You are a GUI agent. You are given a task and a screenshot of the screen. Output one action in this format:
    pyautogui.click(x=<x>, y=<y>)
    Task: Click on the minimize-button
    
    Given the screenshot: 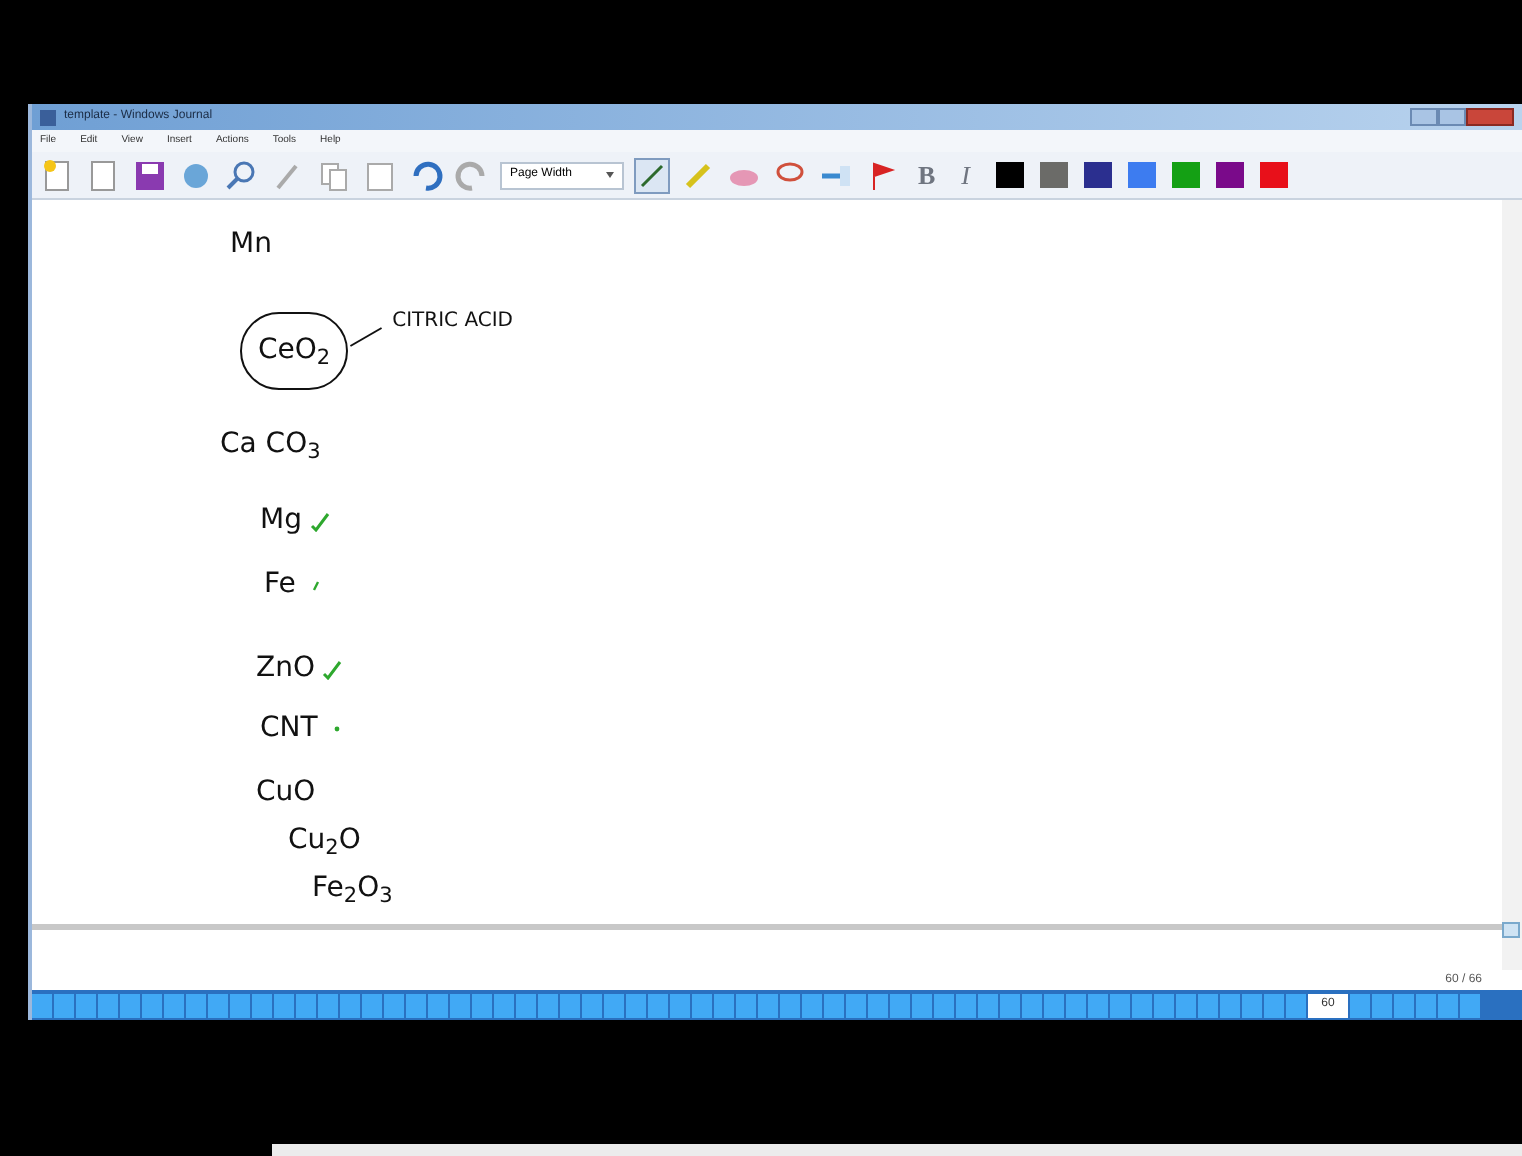 What is the action you would take?
    pyautogui.click(x=1424, y=117)
    